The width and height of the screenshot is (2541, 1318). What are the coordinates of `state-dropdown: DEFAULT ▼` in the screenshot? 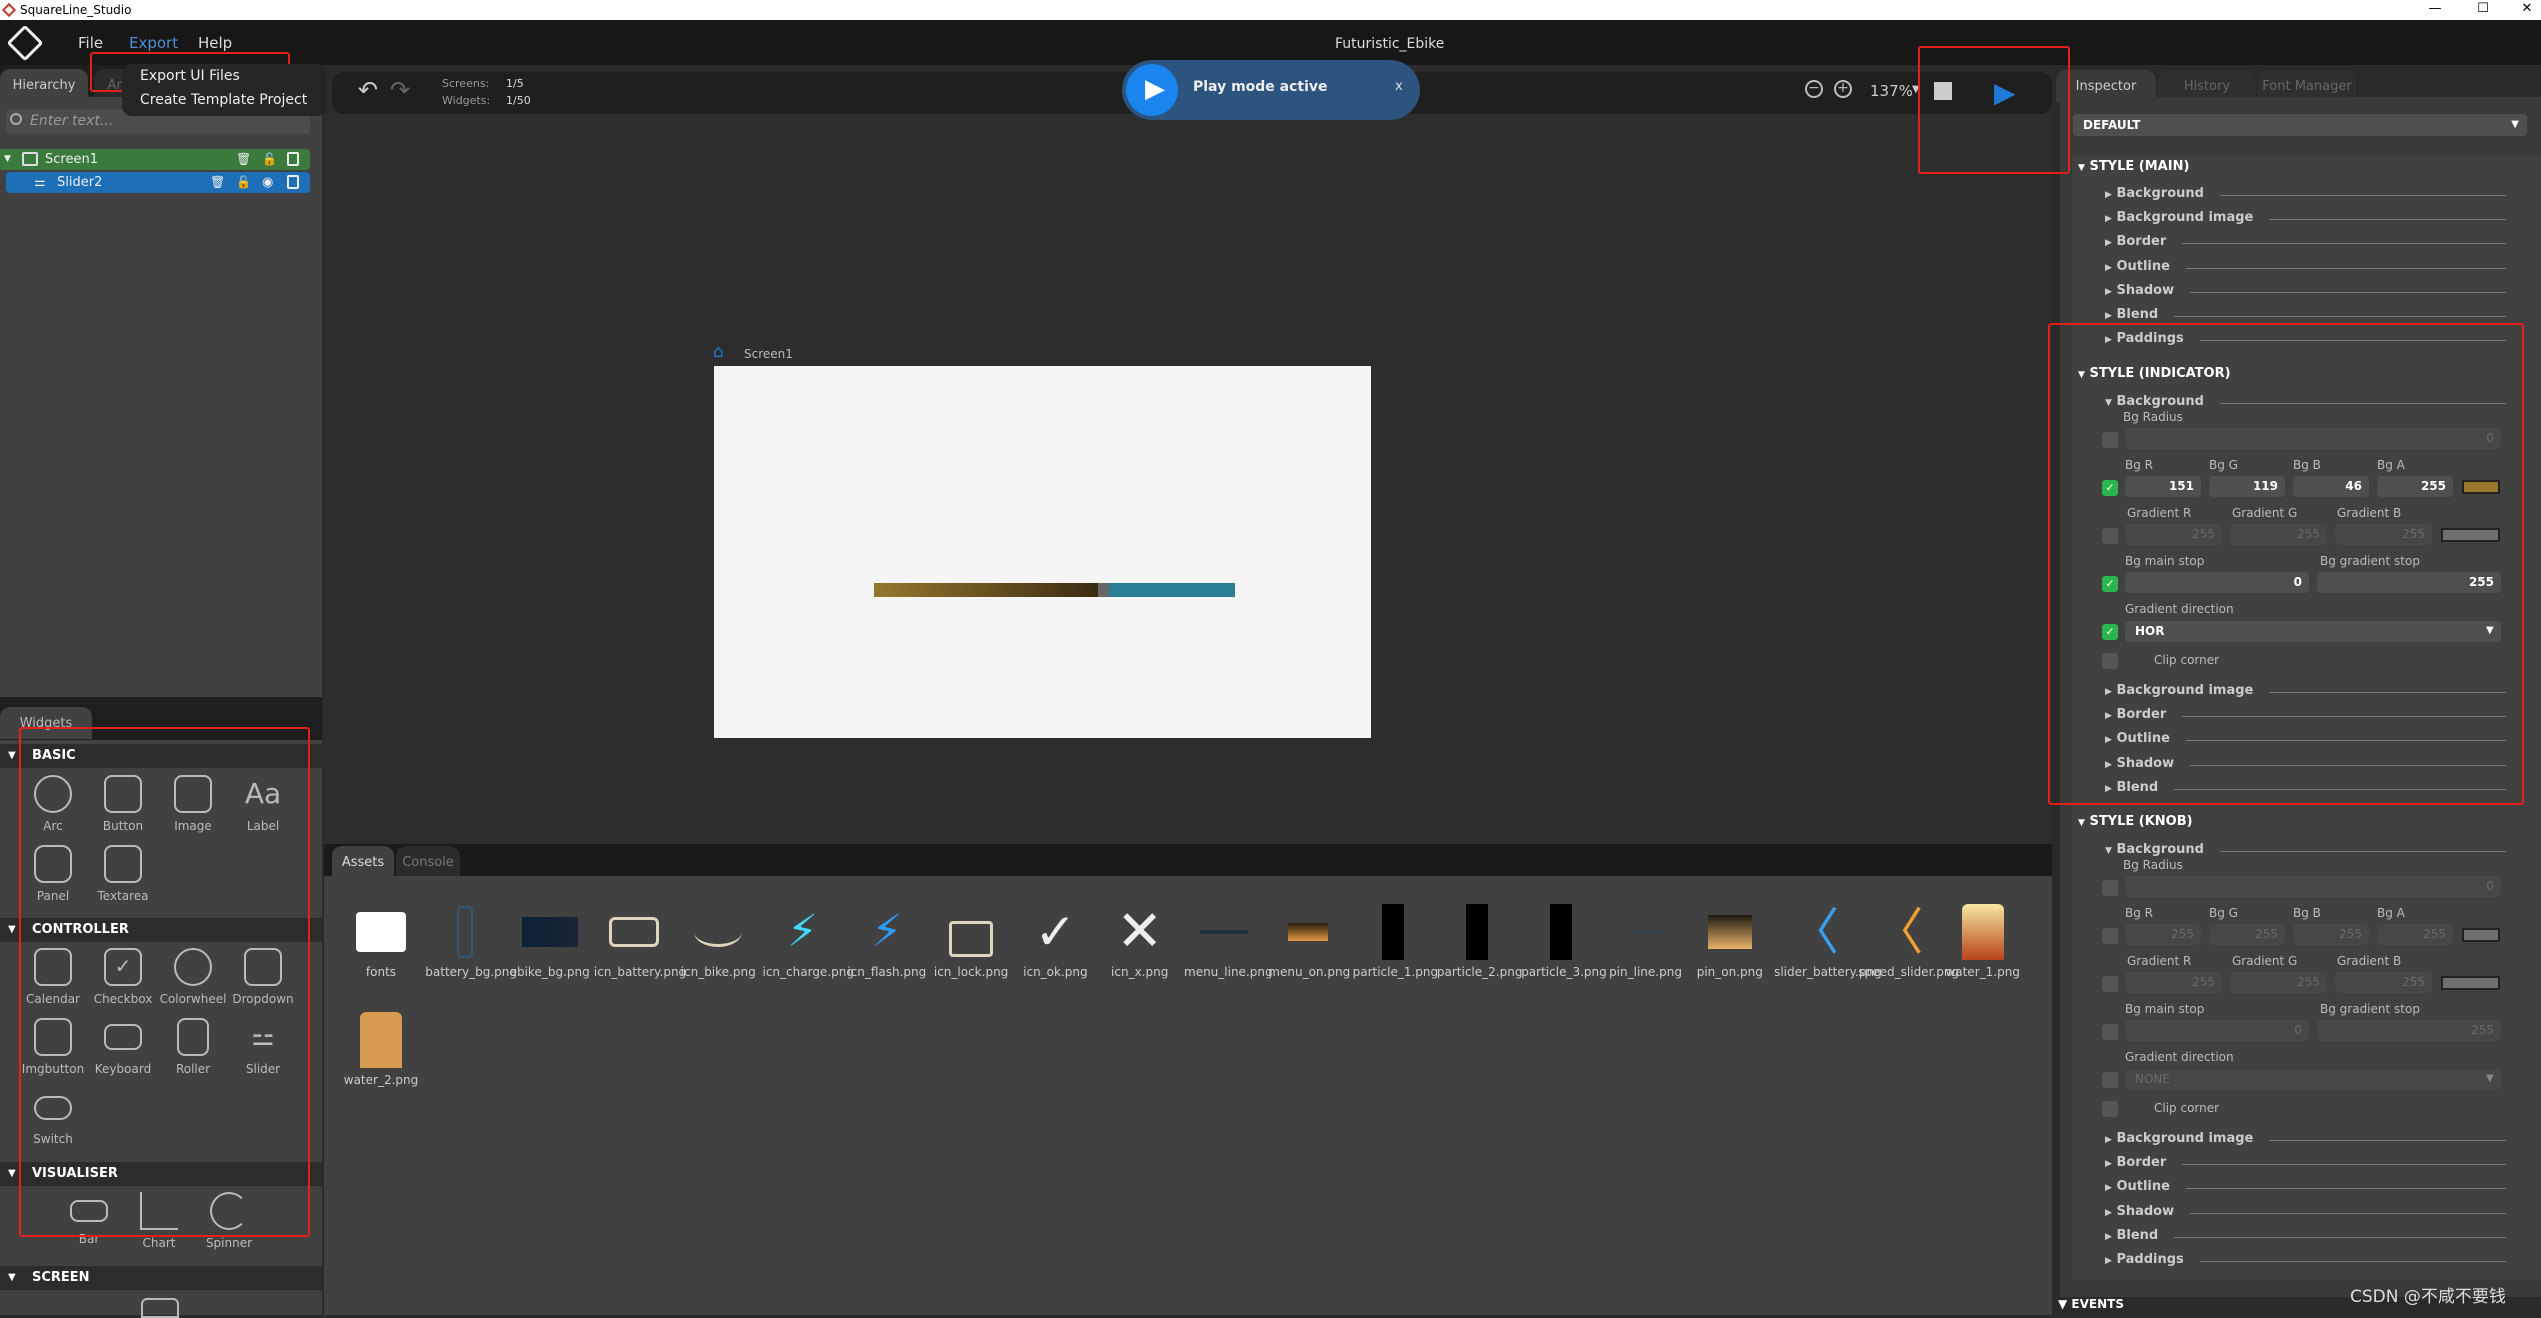 It's located at (2300, 125).